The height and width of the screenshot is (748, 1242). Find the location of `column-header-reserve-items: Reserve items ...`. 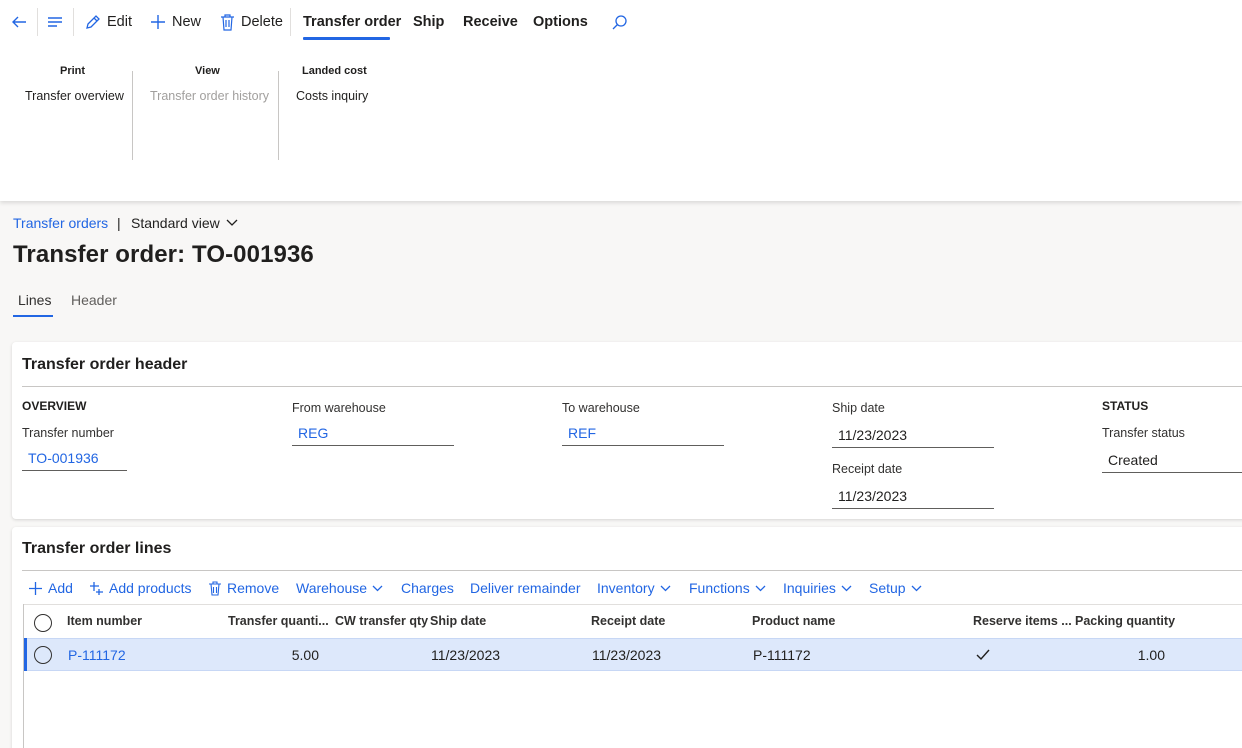

column-header-reserve-items: Reserve items ... is located at coordinates (1022, 621).